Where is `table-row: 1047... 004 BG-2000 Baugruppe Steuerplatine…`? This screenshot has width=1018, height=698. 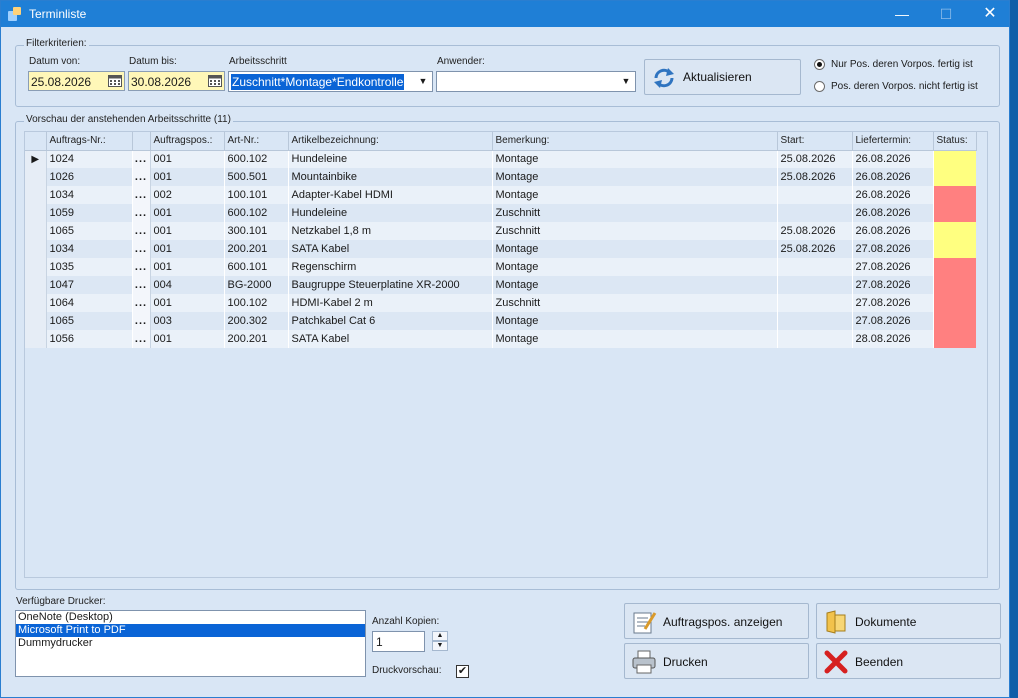 table-row: 1047... 004 BG-2000 Baugruppe Steuerplatine… is located at coordinates (500, 285).